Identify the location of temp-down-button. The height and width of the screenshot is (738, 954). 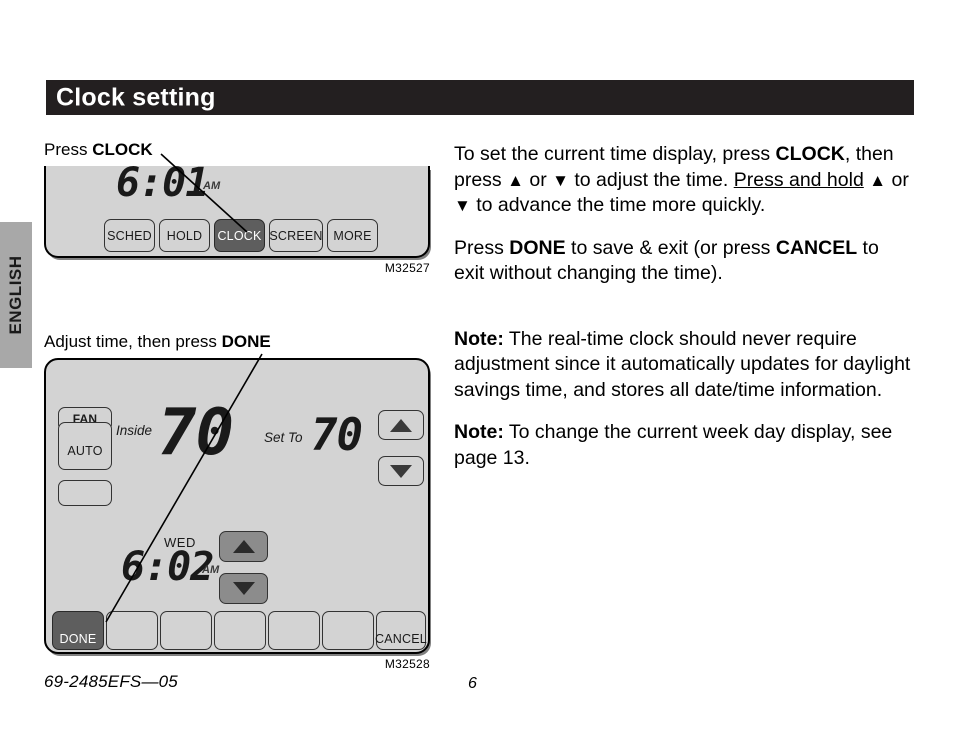
(401, 471).